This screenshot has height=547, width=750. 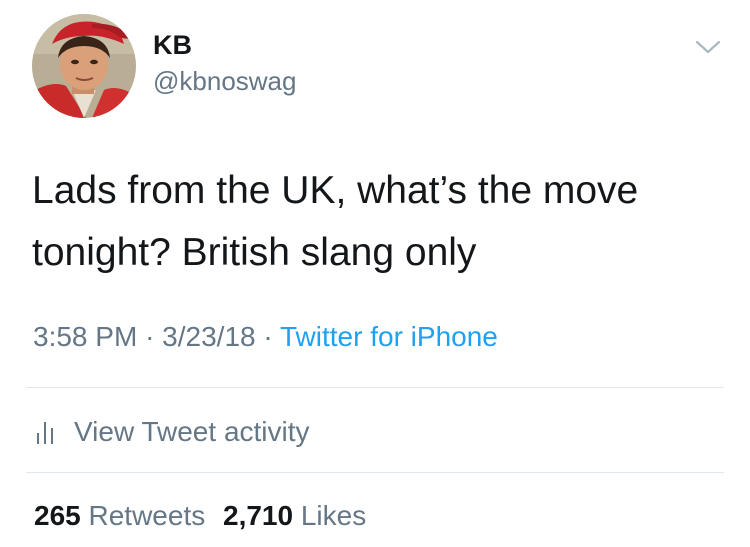 What do you see at coordinates (172, 45) in the screenshot?
I see `author-display-name: KB` at bounding box center [172, 45].